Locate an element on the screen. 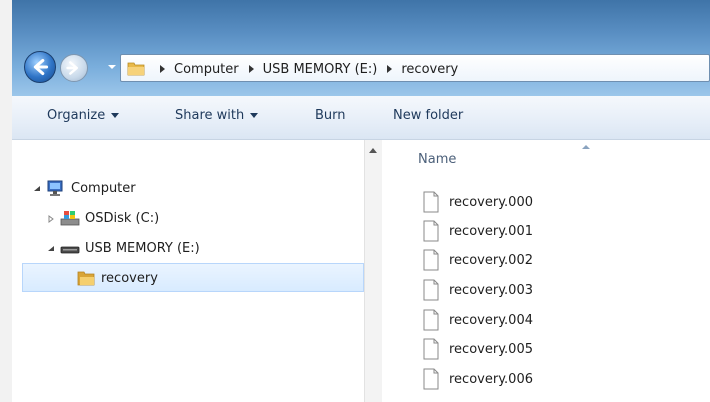 This screenshot has width=710, height=402. breadcrumb-computer: Computer is located at coordinates (206, 69).